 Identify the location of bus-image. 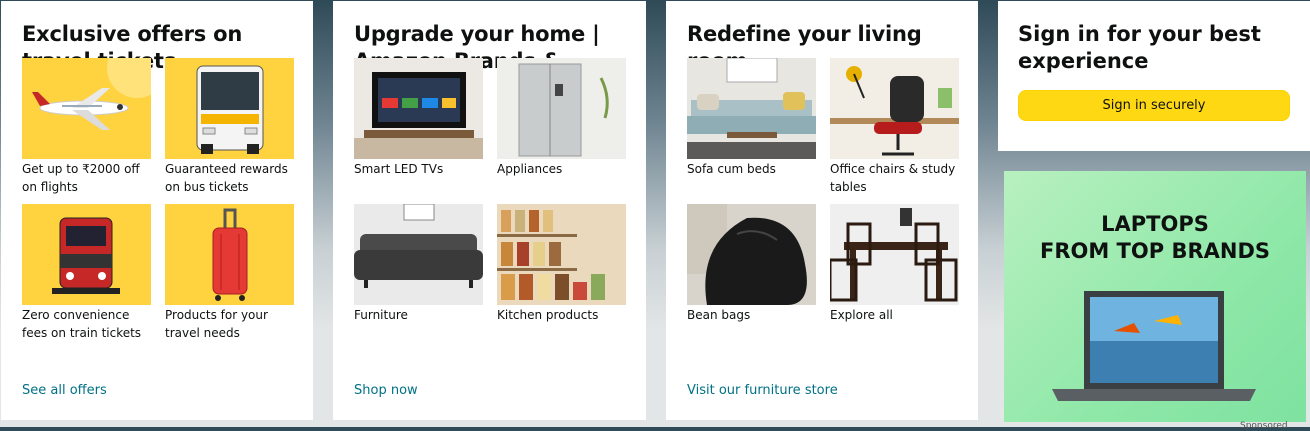
(229, 108).